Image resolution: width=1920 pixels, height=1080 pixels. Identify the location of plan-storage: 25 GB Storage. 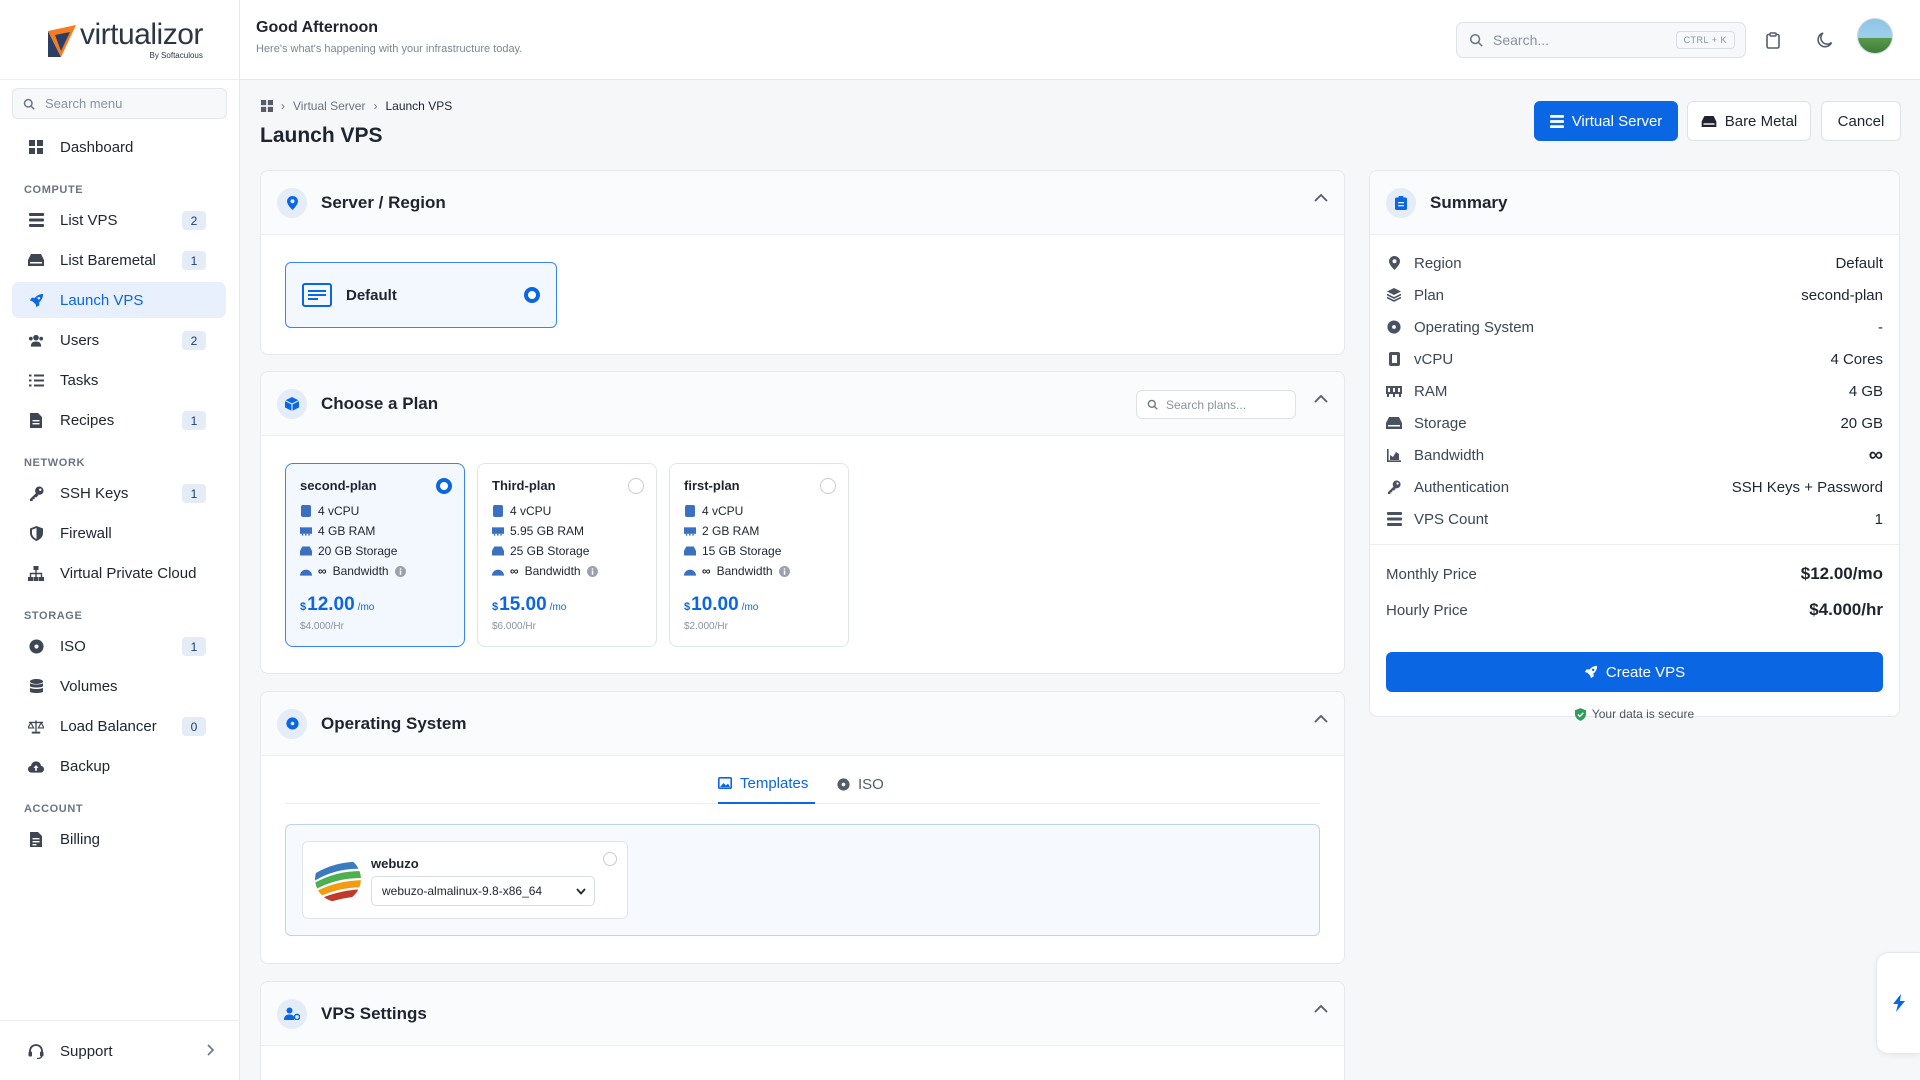
(550, 551).